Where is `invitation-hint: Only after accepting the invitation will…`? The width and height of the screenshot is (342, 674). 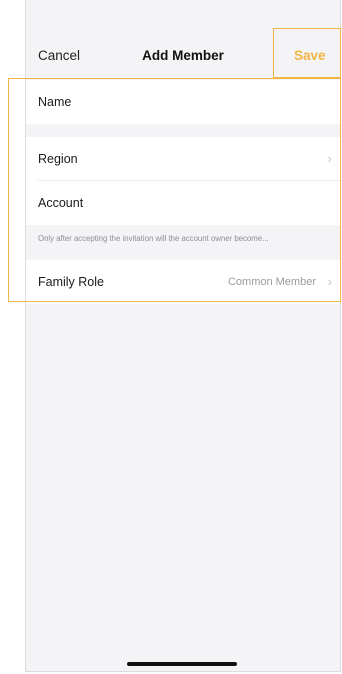
invitation-hint: Only after accepting the invitation will… is located at coordinates (153, 238).